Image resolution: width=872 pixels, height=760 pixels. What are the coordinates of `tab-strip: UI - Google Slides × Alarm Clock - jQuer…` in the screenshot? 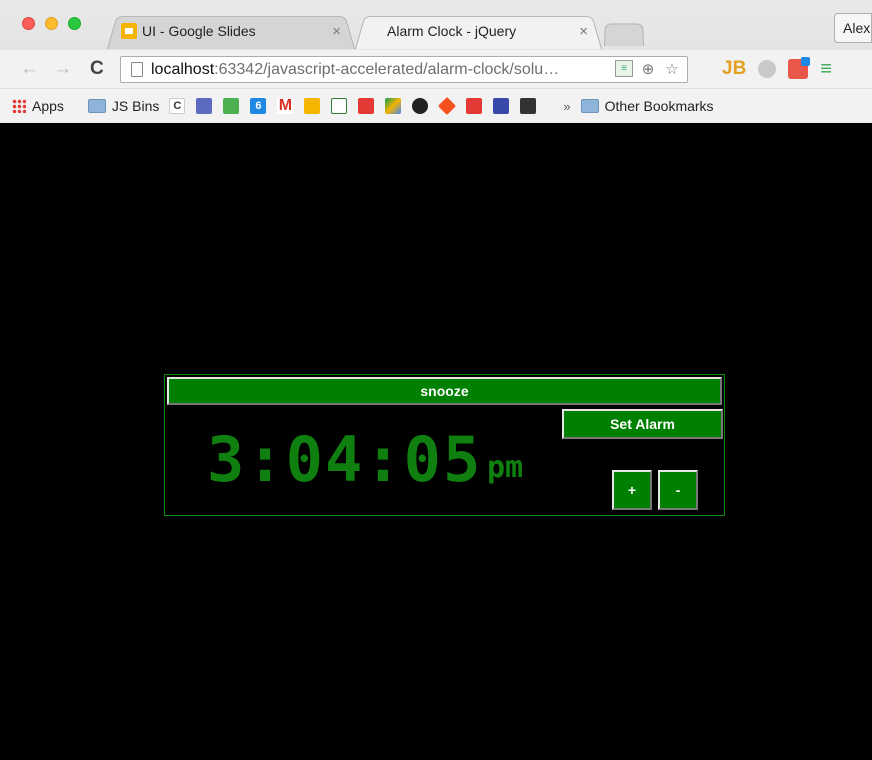 It's located at (436, 25).